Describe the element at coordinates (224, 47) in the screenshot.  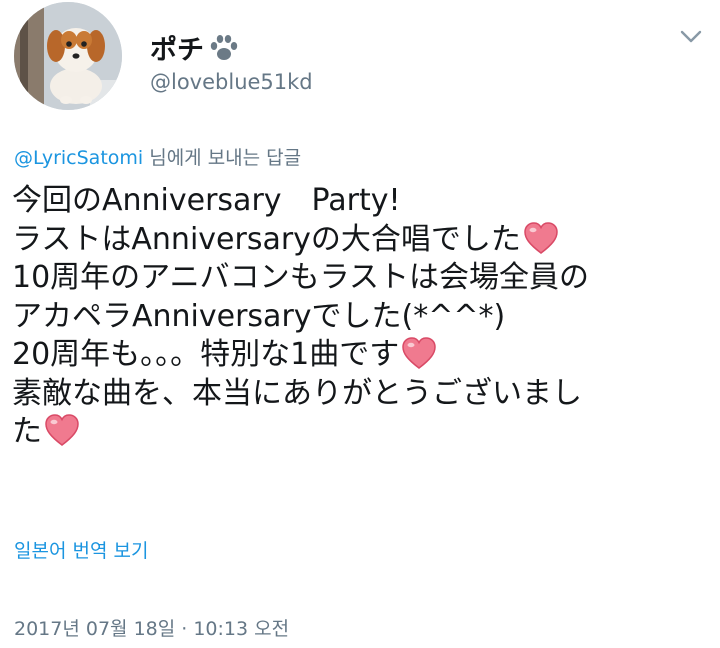
I see `paw-print-icon` at that location.